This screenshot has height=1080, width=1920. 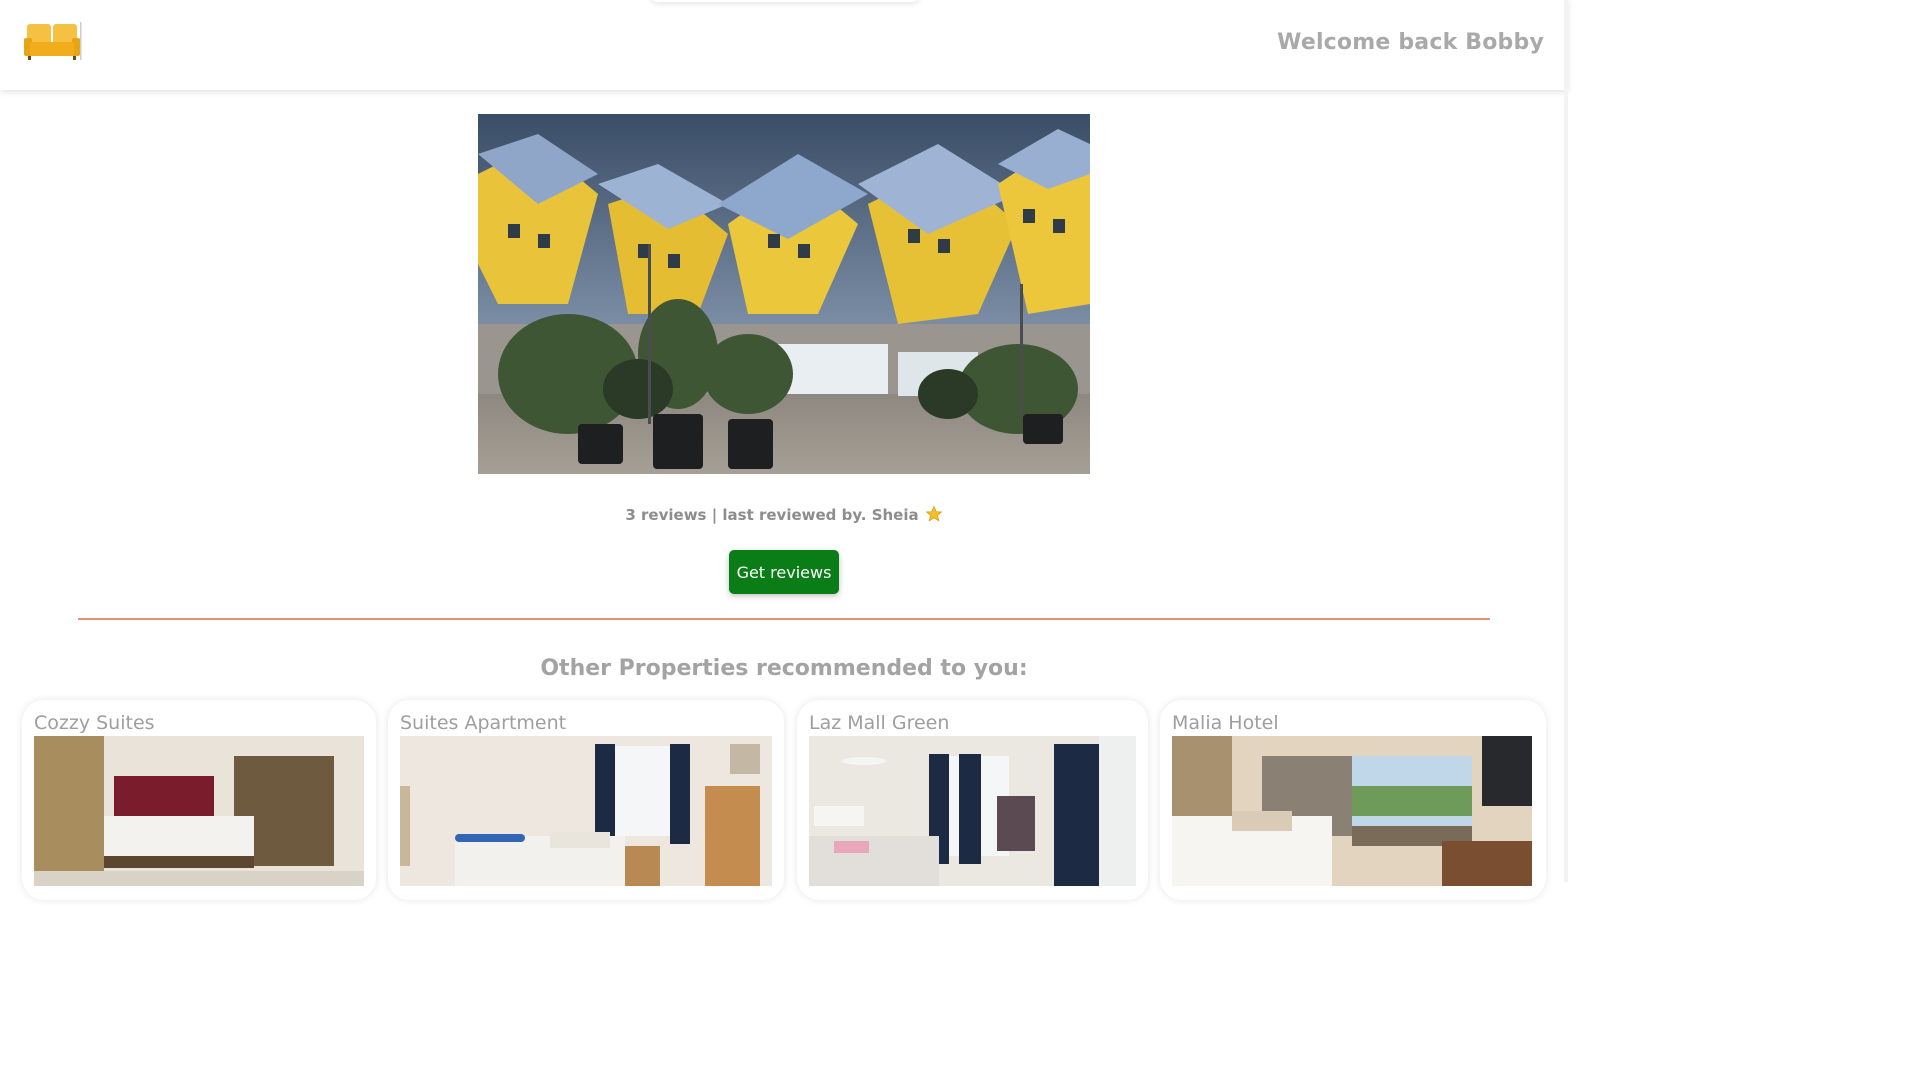 I want to click on property-card: Suites Apartment, so click(x=586, y=800).